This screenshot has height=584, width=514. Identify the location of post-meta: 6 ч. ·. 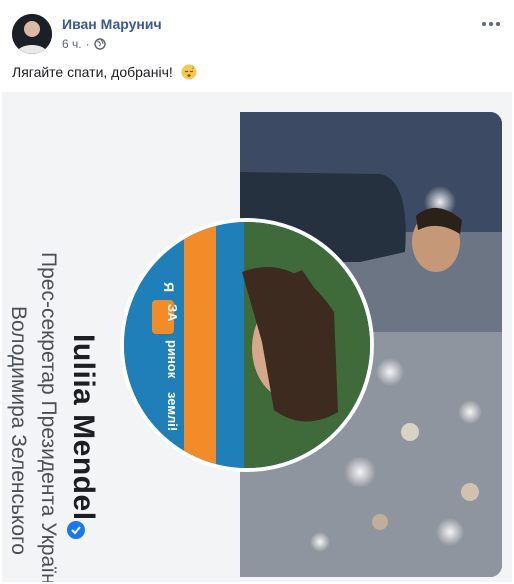
(84, 44).